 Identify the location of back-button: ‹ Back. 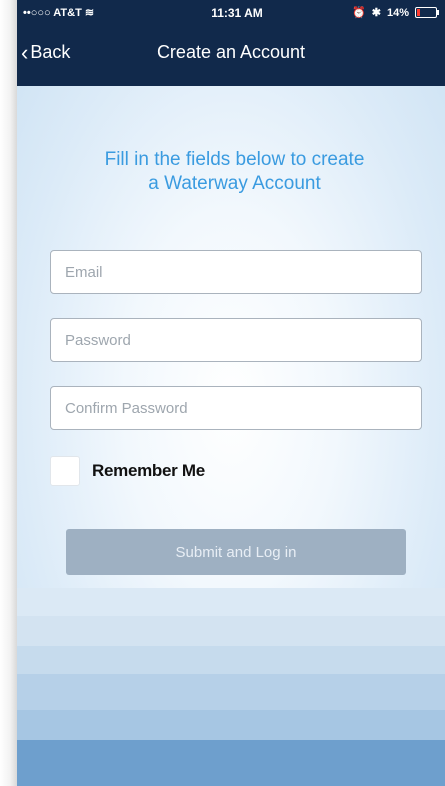
(46, 52).